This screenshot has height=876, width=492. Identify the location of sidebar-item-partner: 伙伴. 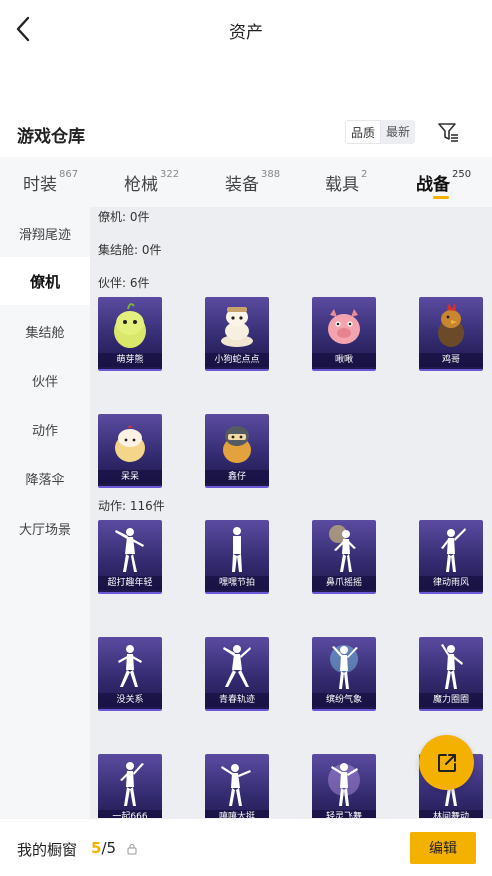
(45, 380).